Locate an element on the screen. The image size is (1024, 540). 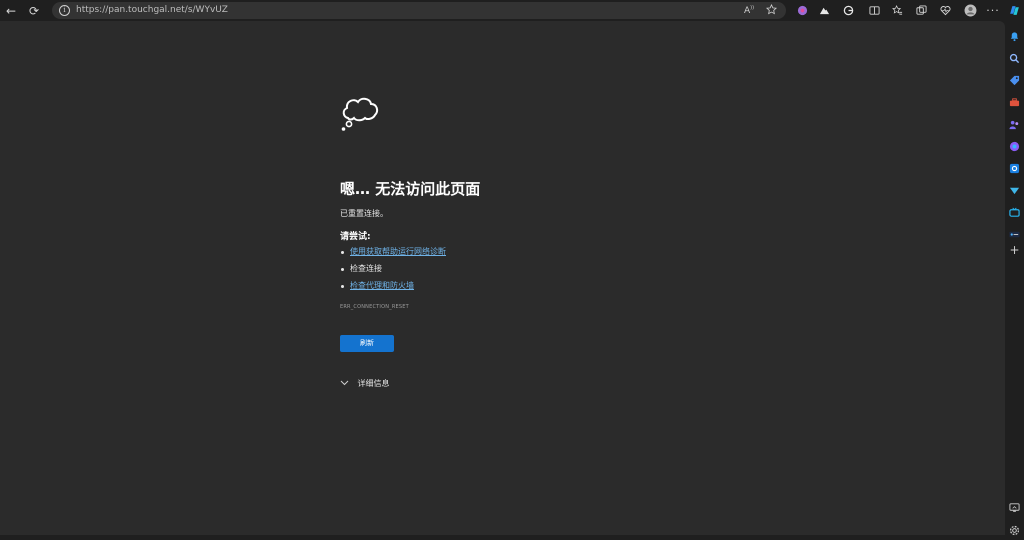
refresh-button: 刷新 is located at coordinates (367, 343).